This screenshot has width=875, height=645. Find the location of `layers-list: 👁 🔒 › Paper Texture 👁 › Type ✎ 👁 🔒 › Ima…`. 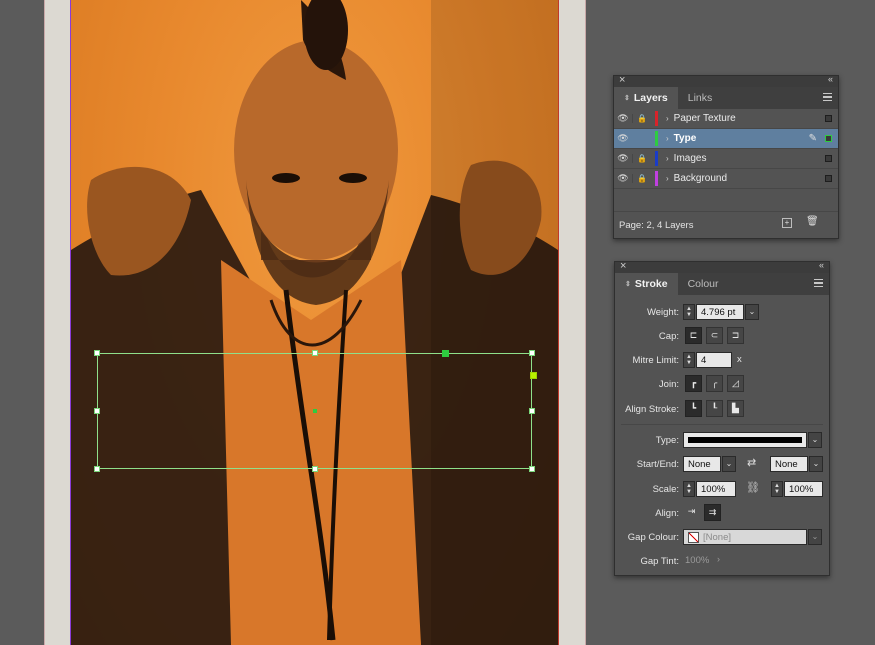

layers-list: 👁 🔒 › Paper Texture 👁 › Type ✎ 👁 🔒 › Ima… is located at coordinates (726, 149).